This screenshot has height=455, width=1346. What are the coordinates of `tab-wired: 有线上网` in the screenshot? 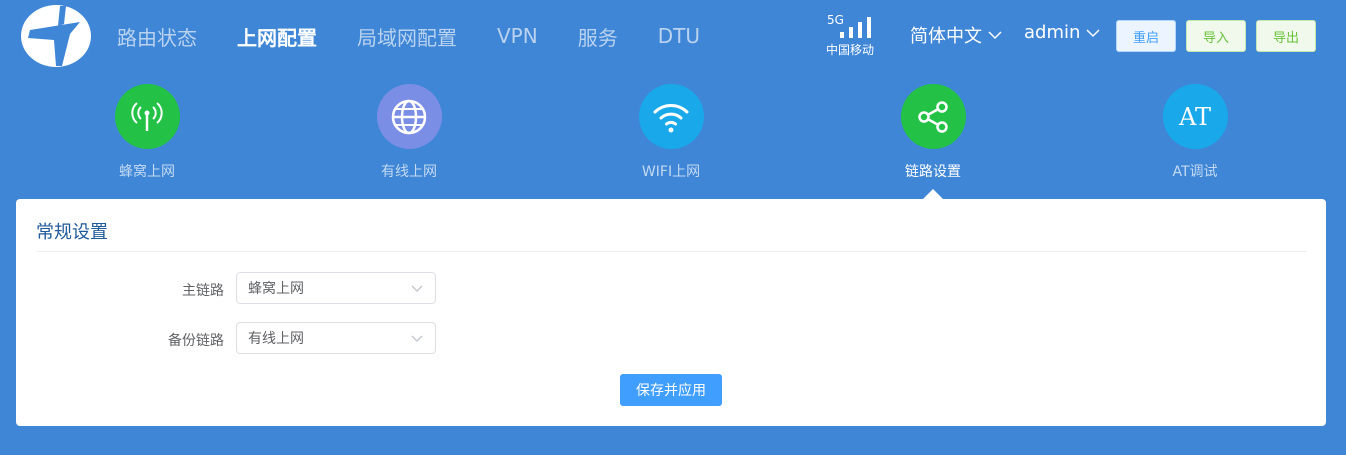 It's located at (409, 132).